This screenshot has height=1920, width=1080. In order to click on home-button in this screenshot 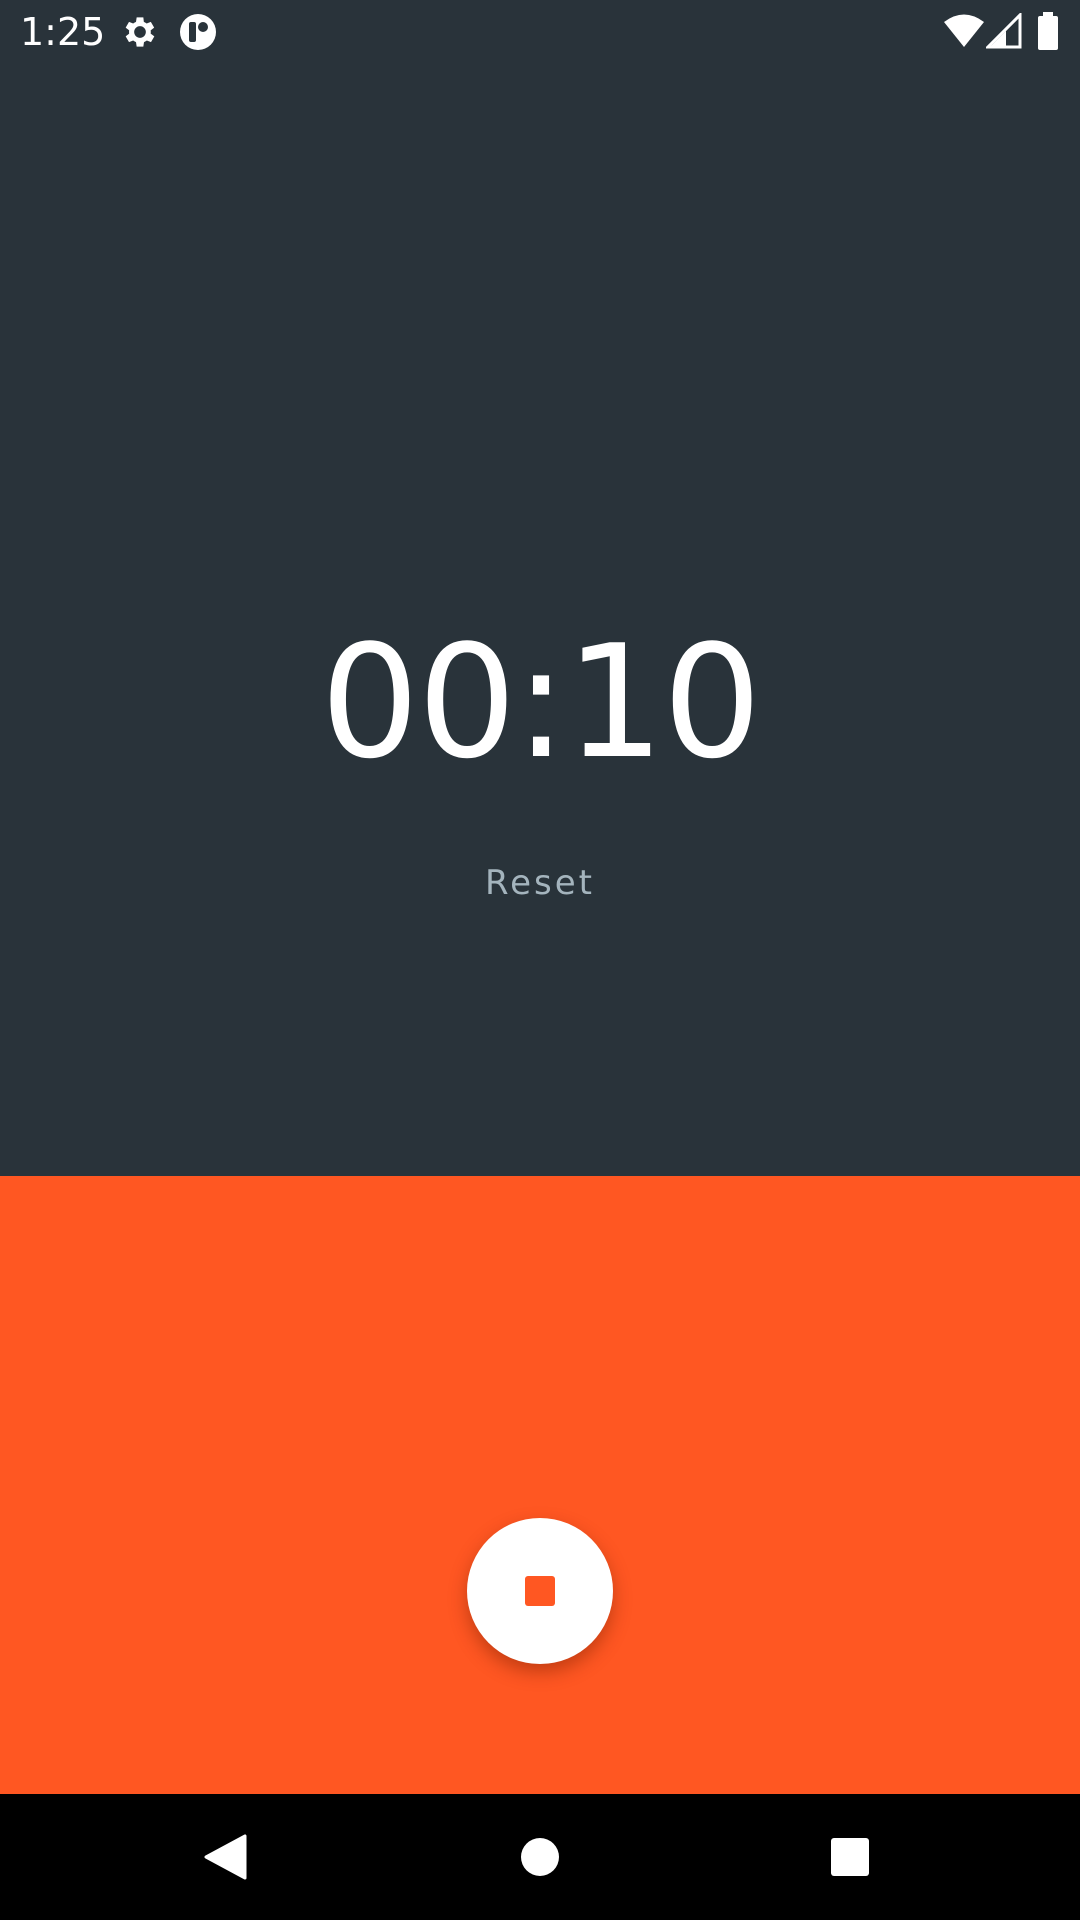, I will do `click(540, 1857)`.